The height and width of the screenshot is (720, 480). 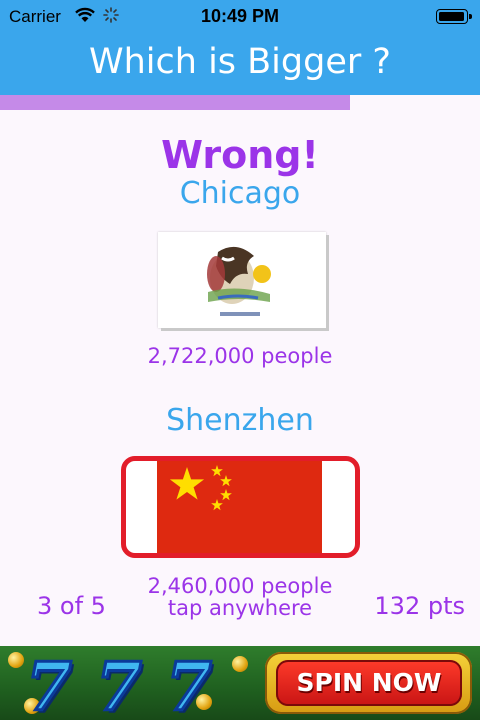 I want to click on battery-nub, so click(x=470, y=16).